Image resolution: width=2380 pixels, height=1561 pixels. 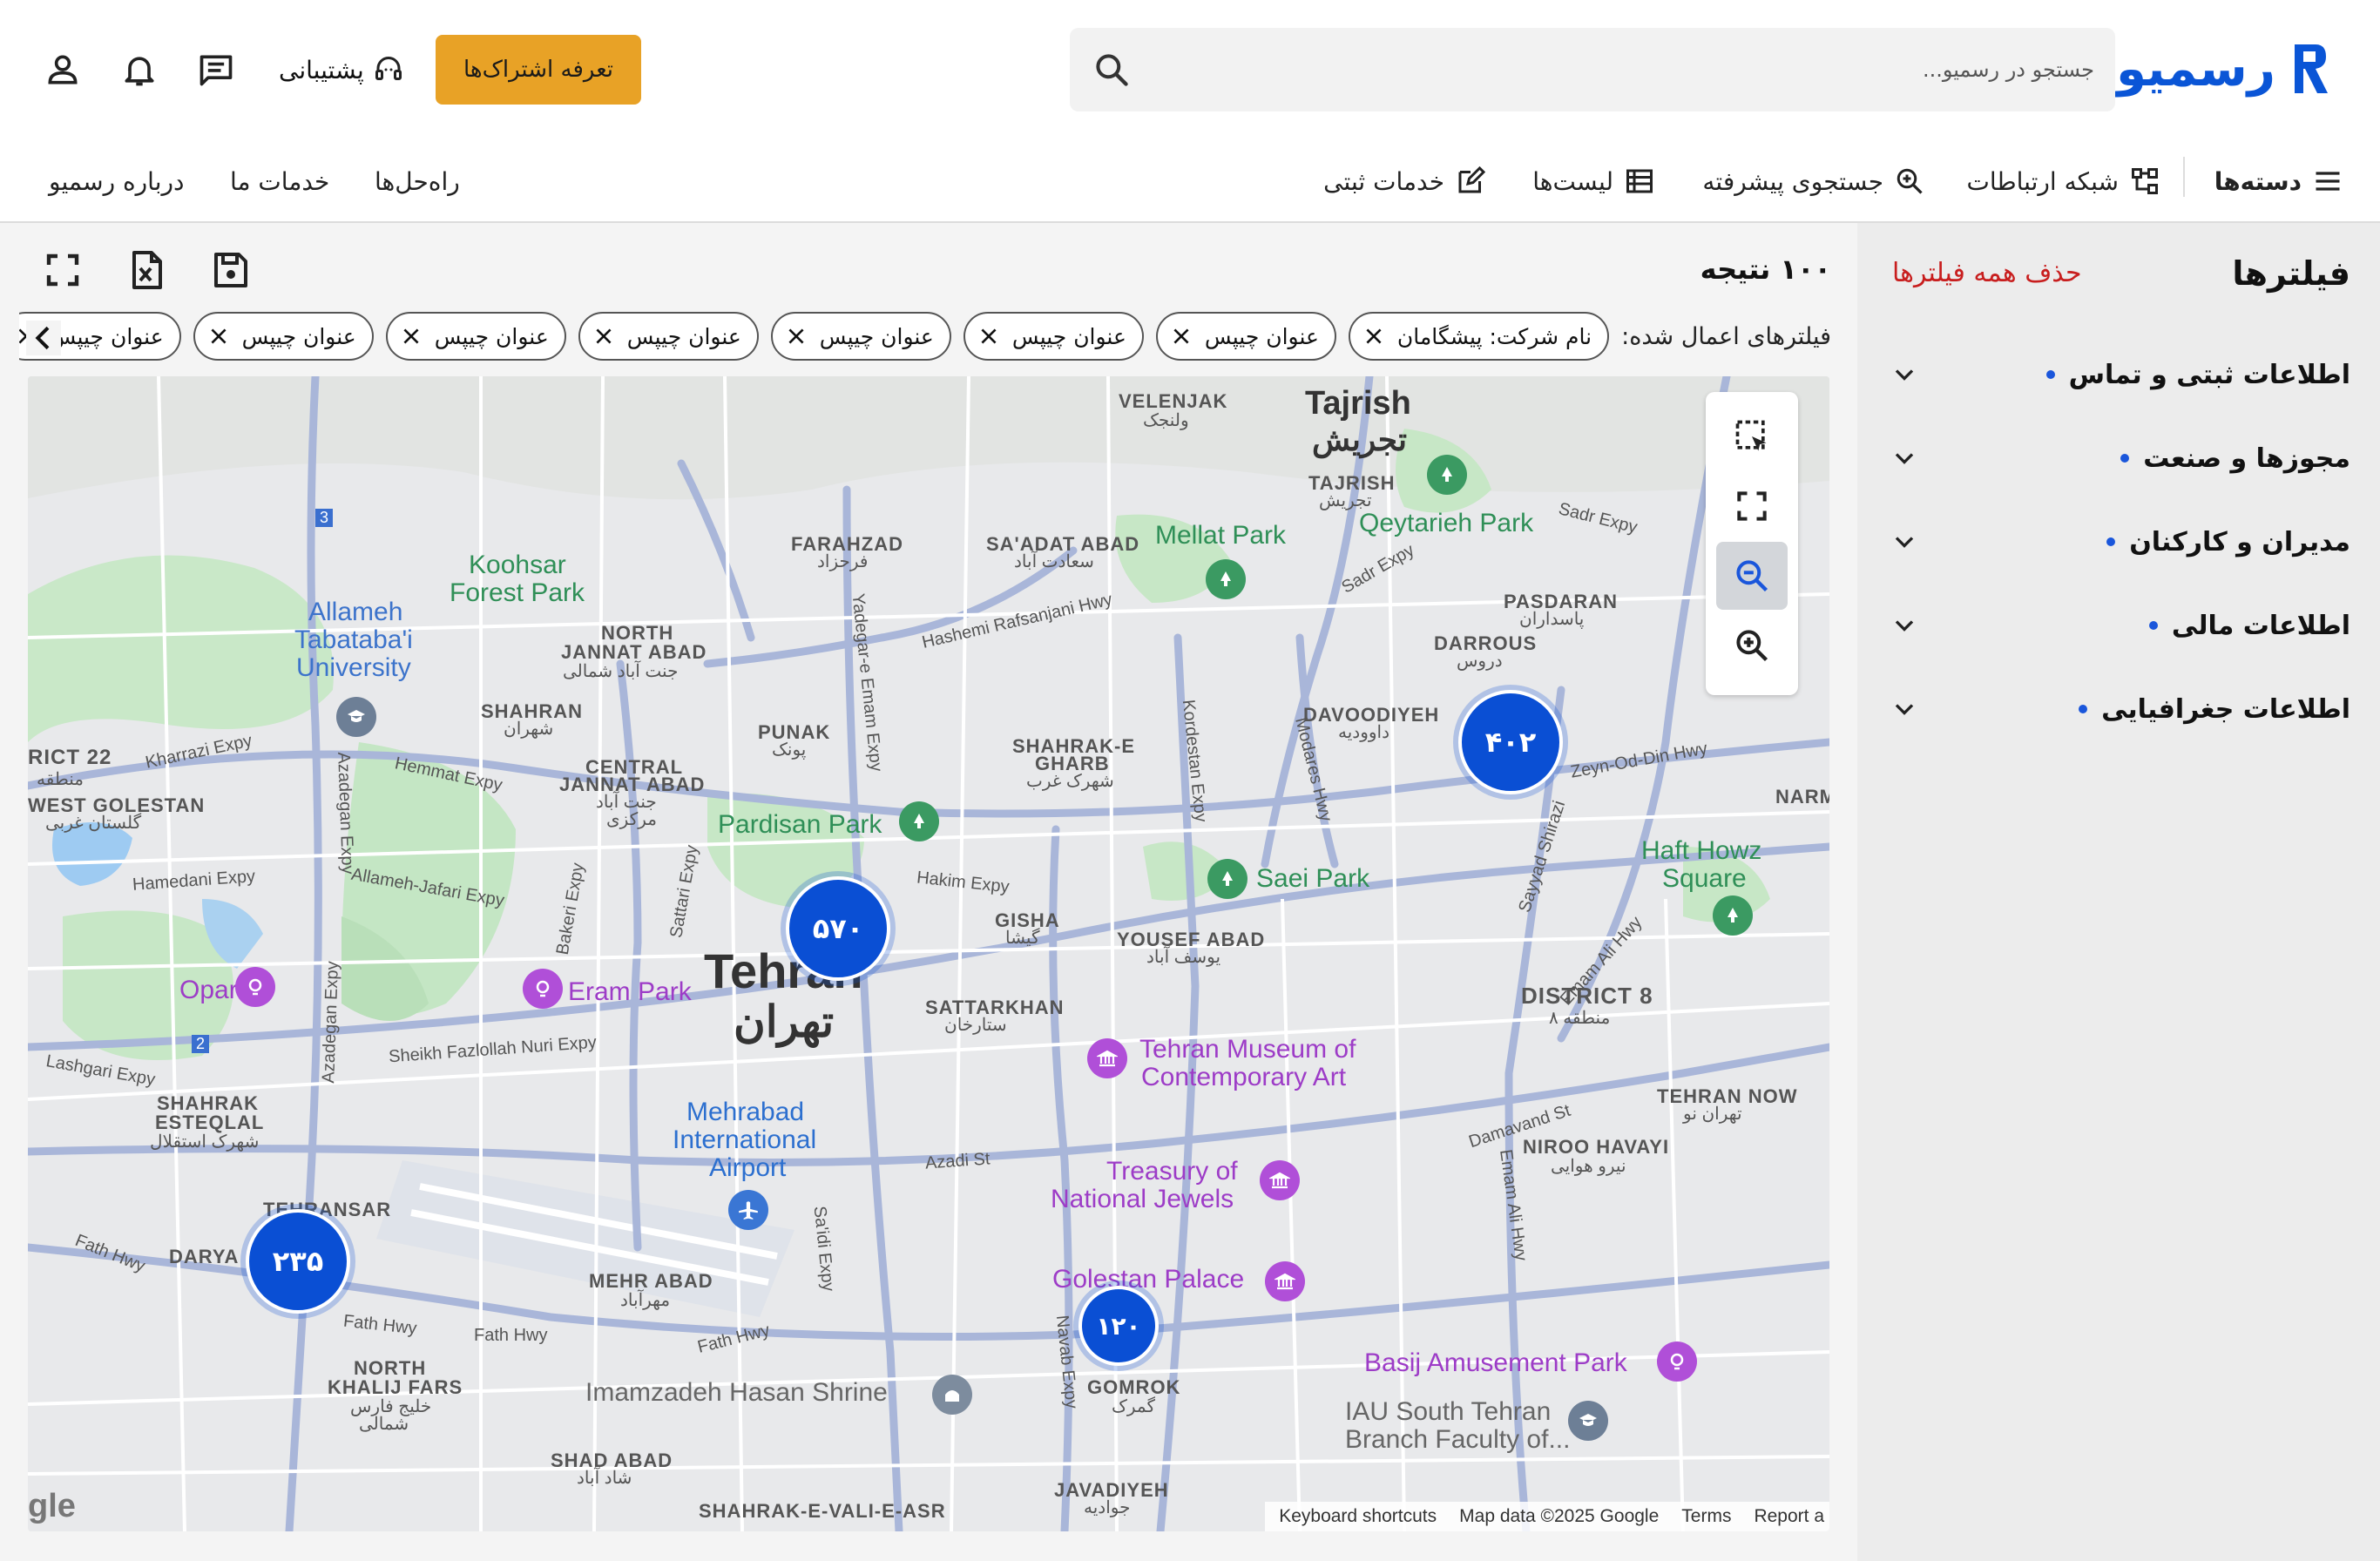 What do you see at coordinates (1712, 1114) in the screenshot?
I see `map-label: تهران نو` at bounding box center [1712, 1114].